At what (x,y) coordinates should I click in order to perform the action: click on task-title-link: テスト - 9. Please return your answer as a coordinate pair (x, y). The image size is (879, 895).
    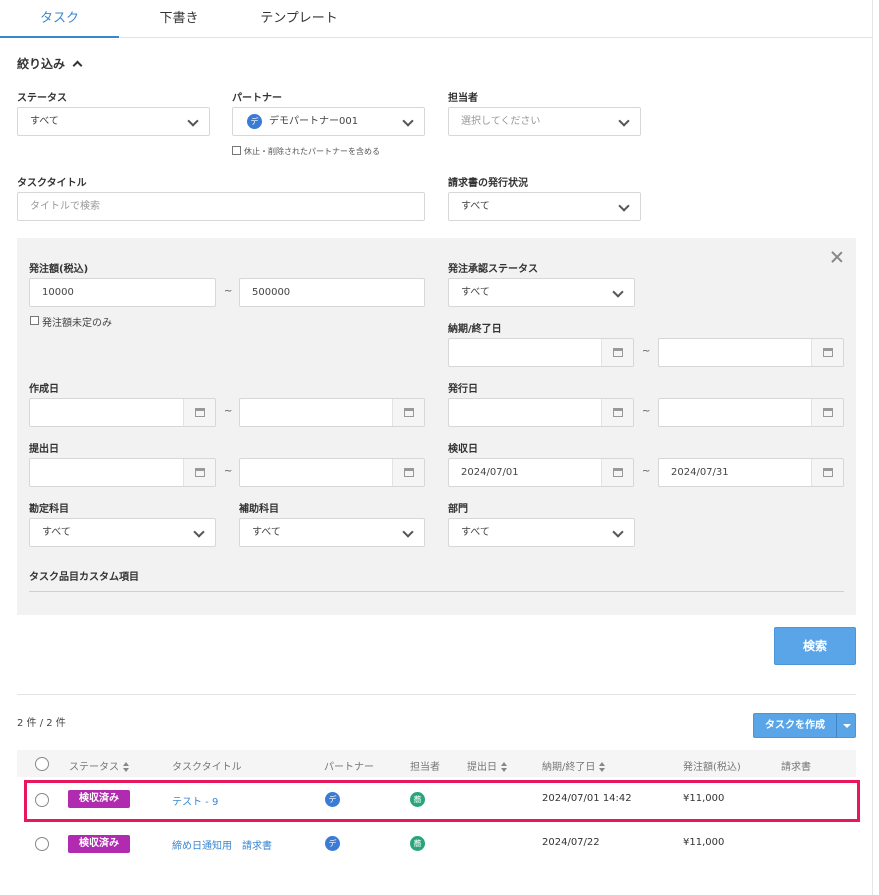
    Looking at the image, I should click on (195, 800).